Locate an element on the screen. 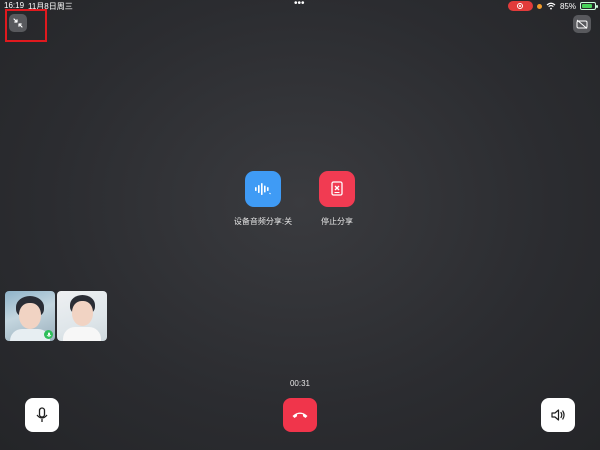  microphone-button is located at coordinates (42, 415).